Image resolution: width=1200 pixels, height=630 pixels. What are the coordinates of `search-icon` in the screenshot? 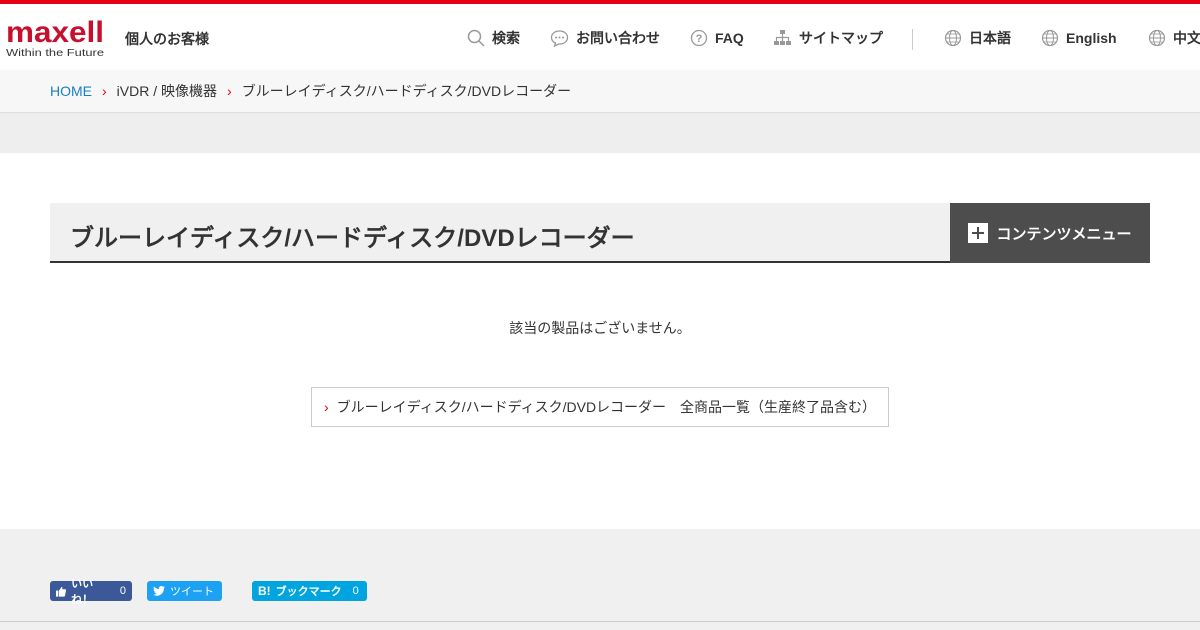 It's located at (476, 38).